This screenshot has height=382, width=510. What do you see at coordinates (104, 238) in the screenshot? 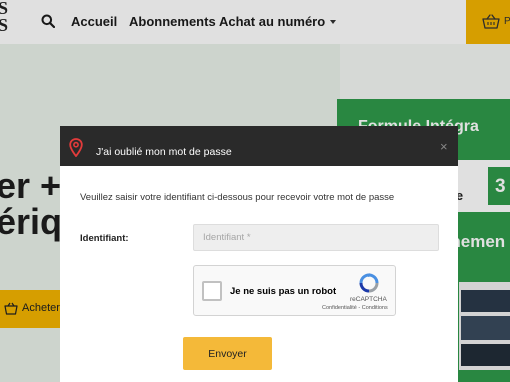
I see `identifier-label: Identifiant:` at bounding box center [104, 238].